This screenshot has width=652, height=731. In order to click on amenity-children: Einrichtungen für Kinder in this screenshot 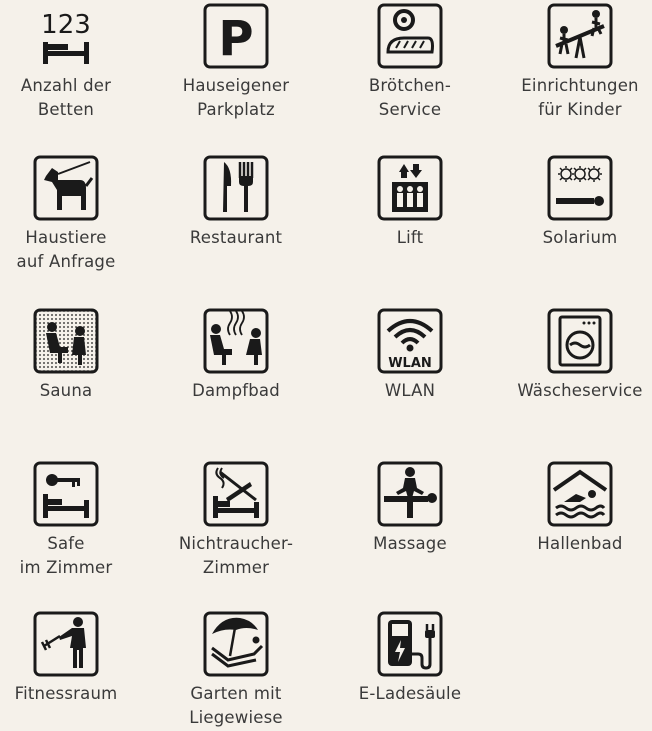, I will do `click(576, 61)`.